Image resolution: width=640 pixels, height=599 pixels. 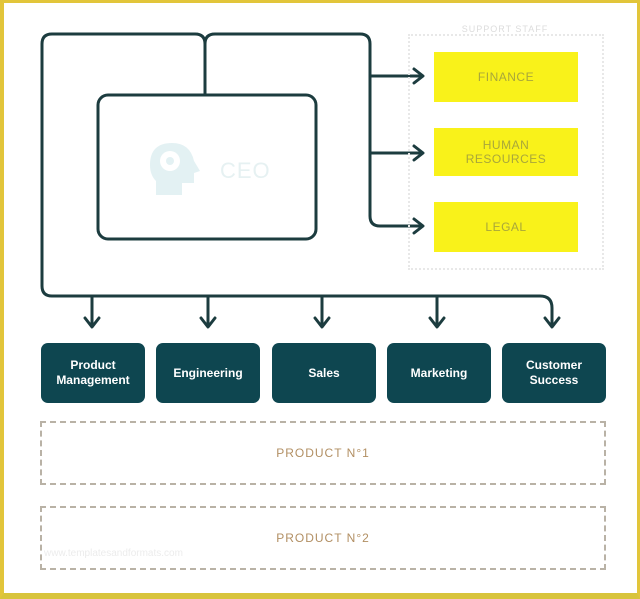 I want to click on product-lane-1: PRODUCT N°1, so click(x=323, y=453).